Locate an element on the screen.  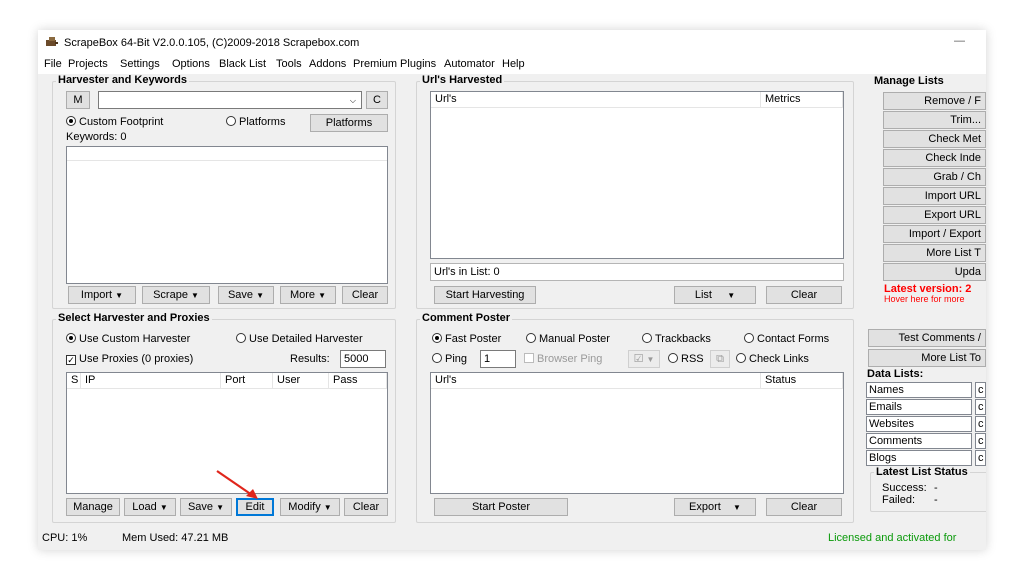
load-proxies-button: Load ▼ is located at coordinates (150, 507).